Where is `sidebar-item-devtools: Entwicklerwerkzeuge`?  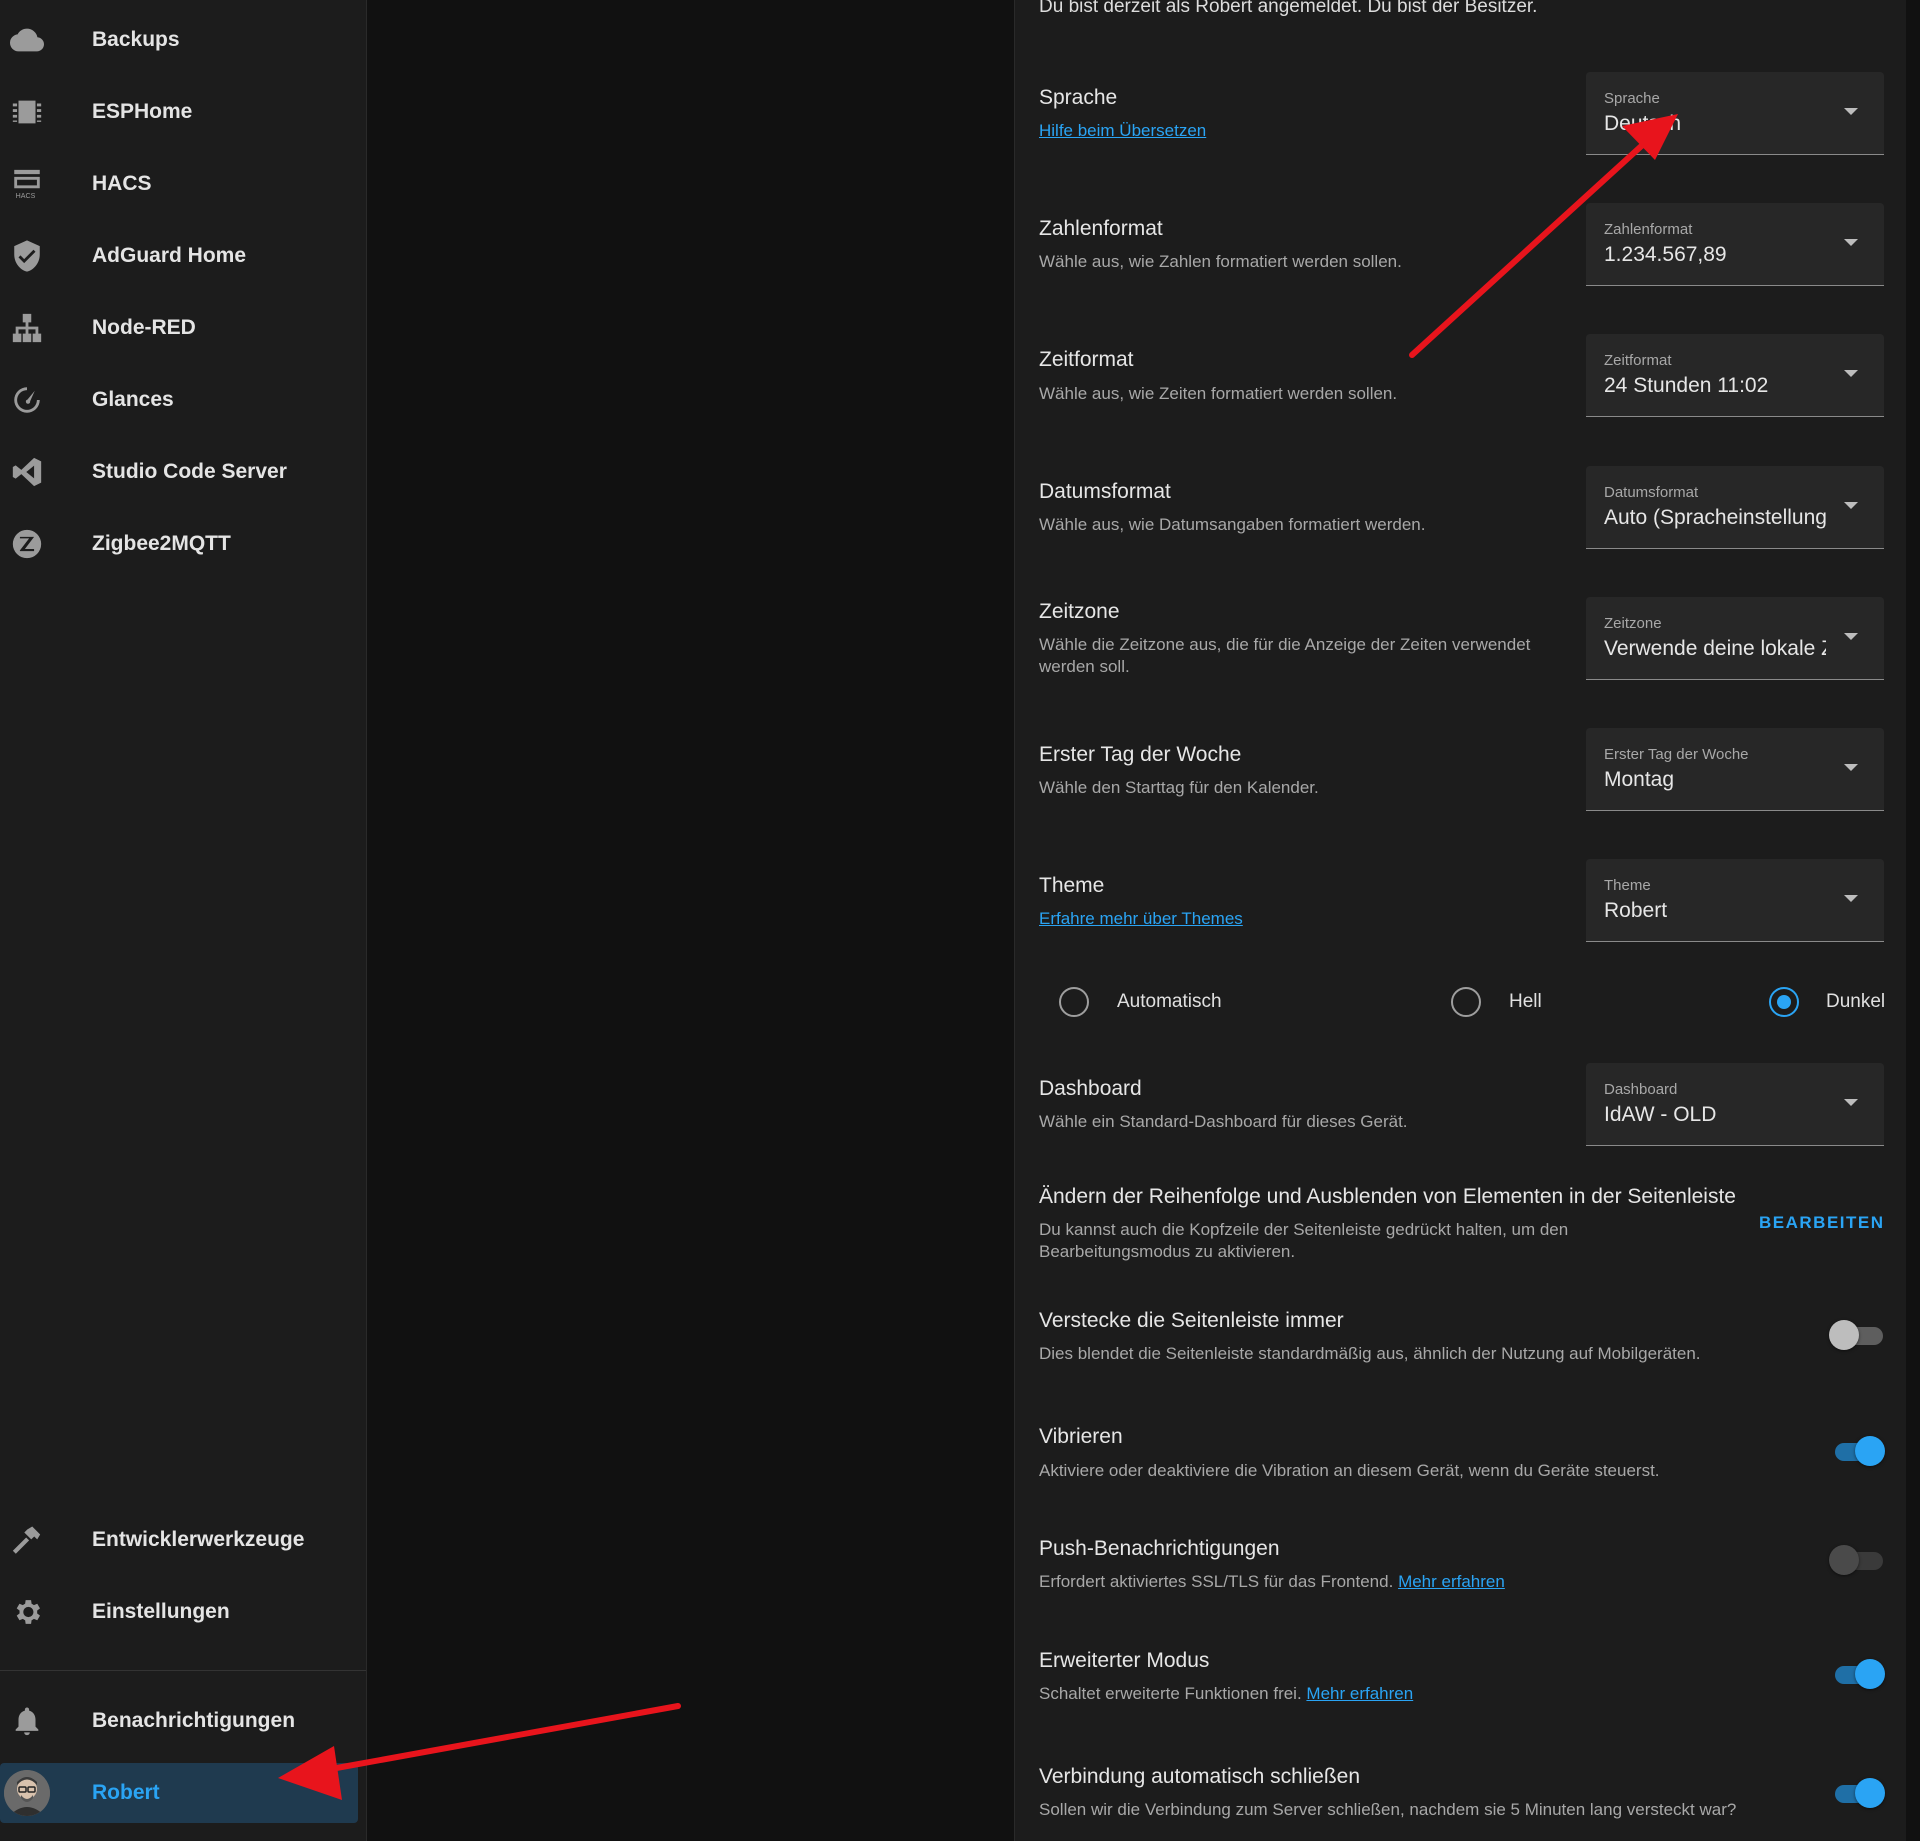 sidebar-item-devtools: Entwicklerwerkzeuge is located at coordinates (183, 1540).